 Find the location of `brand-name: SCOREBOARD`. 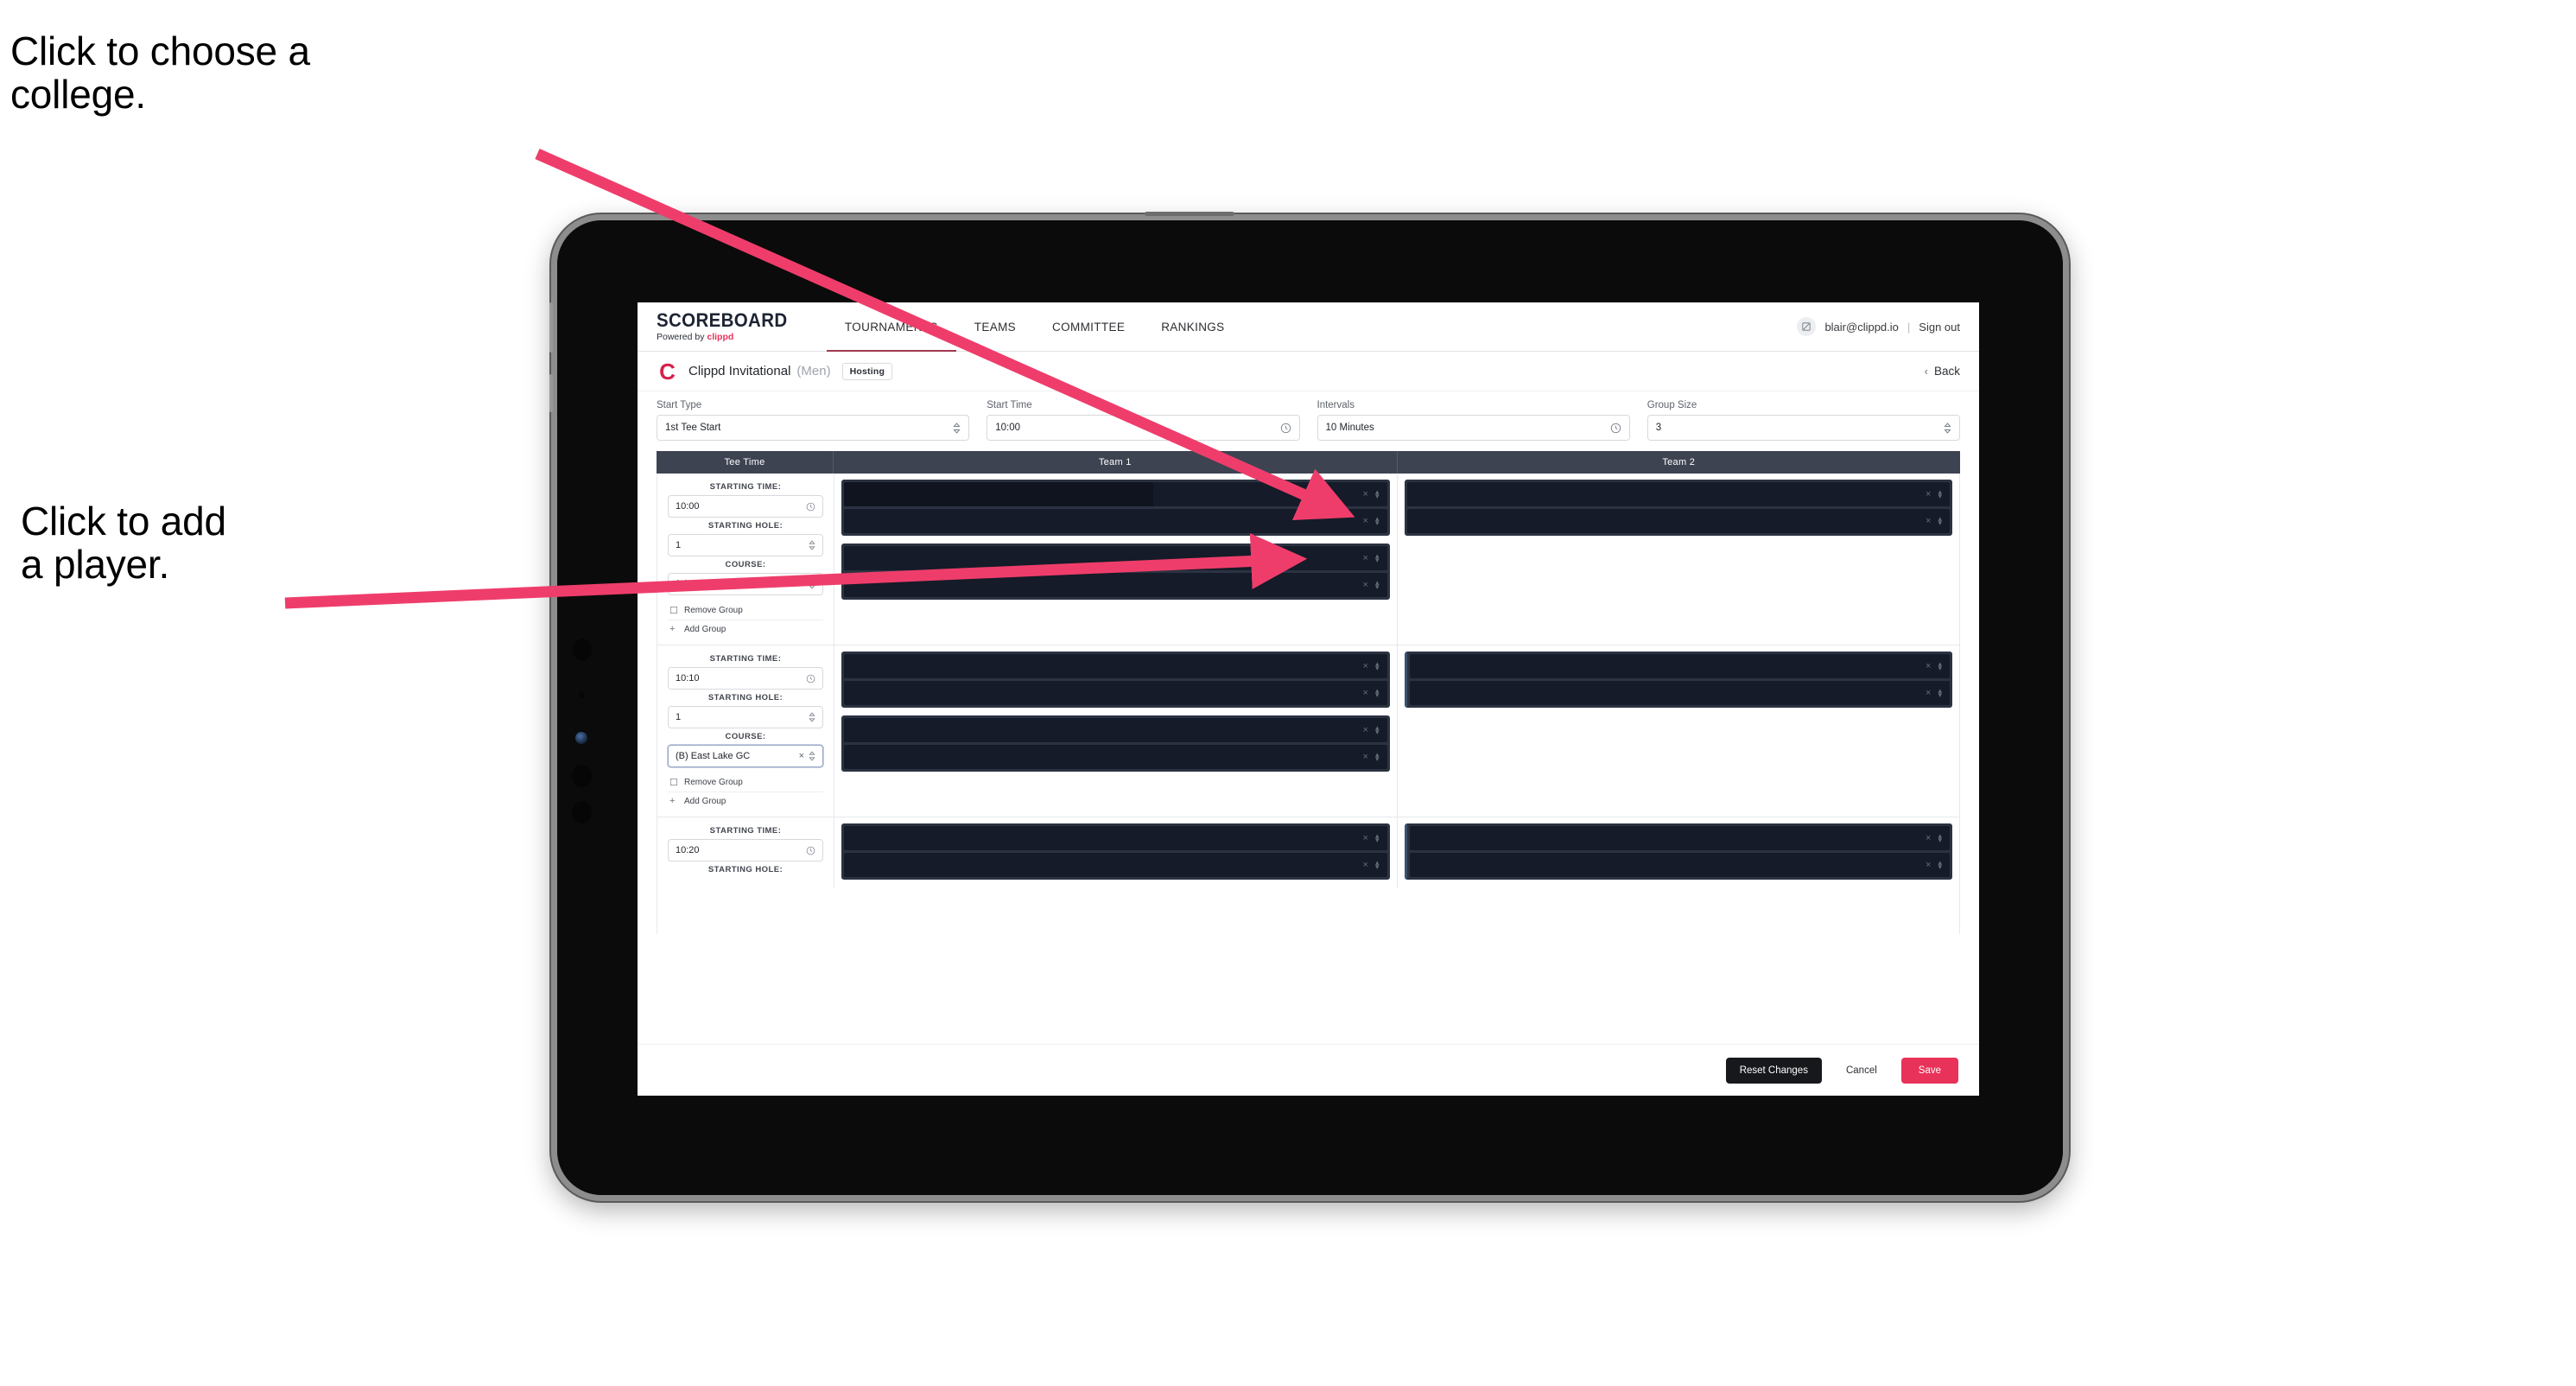

brand-name: SCOREBOARD is located at coordinates (722, 320).